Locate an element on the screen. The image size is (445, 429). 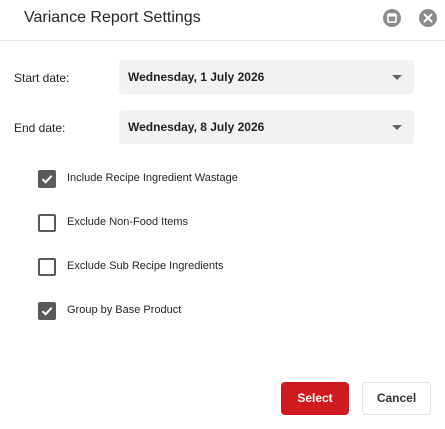
cancel-button: Cancel is located at coordinates (396, 398).